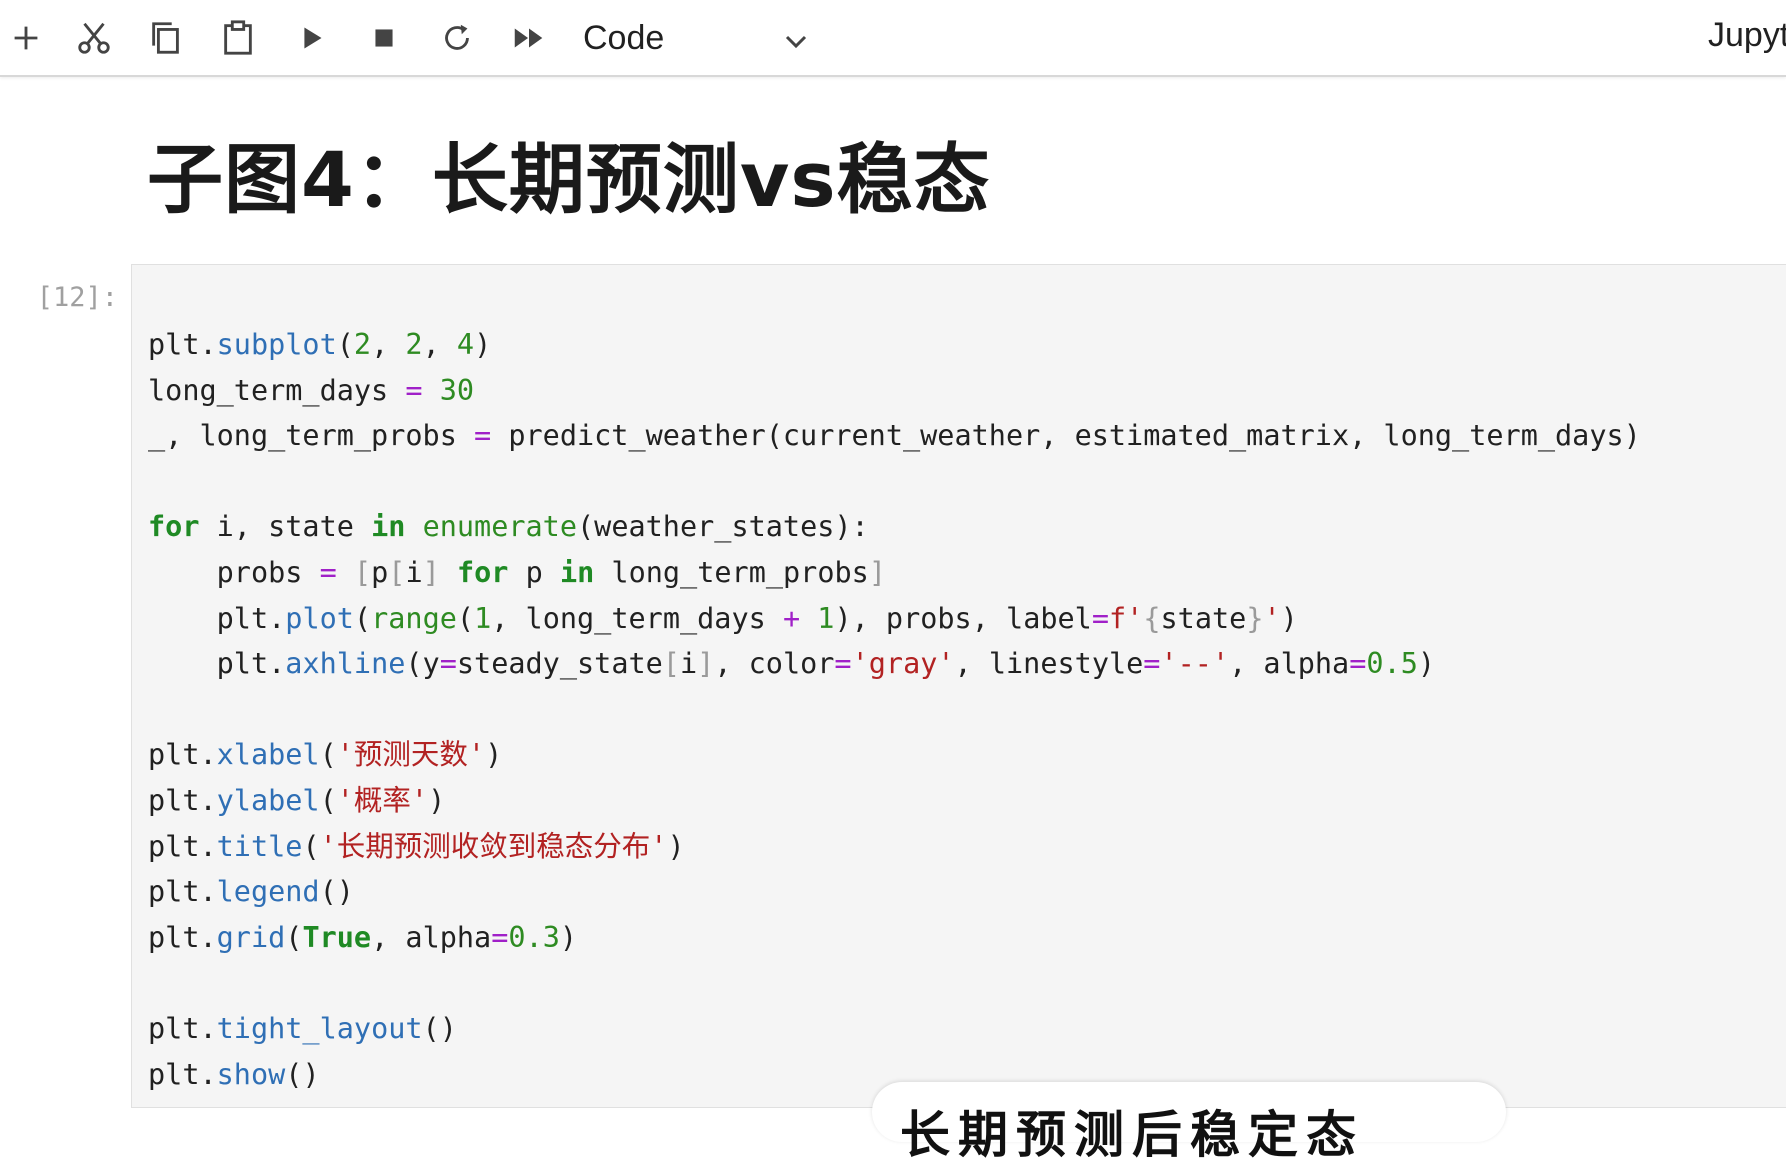 The height and width of the screenshot is (1167, 1786). What do you see at coordinates (569, 179) in the screenshot?
I see `markdown-heading: 子图4：长期预测vs稳态` at bounding box center [569, 179].